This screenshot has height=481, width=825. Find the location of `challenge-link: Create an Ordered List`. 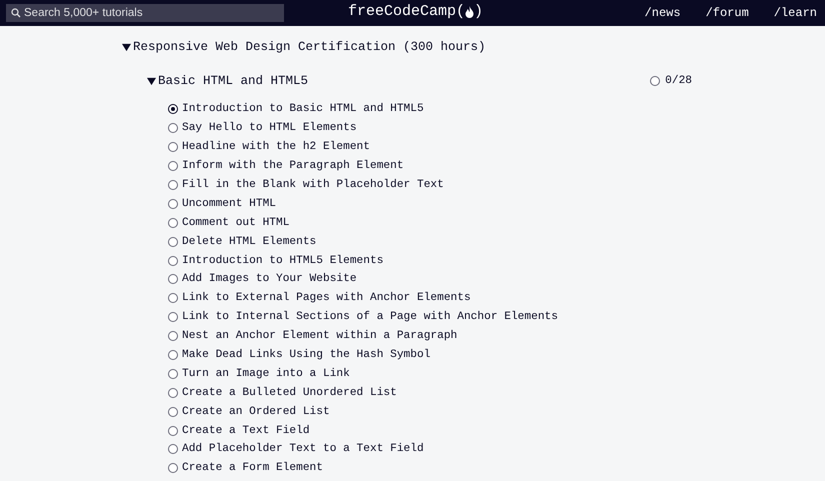

challenge-link: Create an Ordered List is located at coordinates (256, 412).